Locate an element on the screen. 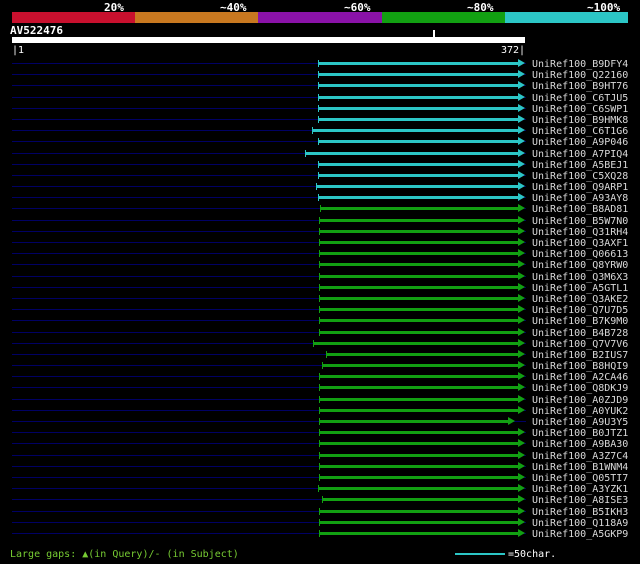 This screenshot has height=564, width=640. hit-row: UniRef100_Q3AKE2 is located at coordinates (320, 299).